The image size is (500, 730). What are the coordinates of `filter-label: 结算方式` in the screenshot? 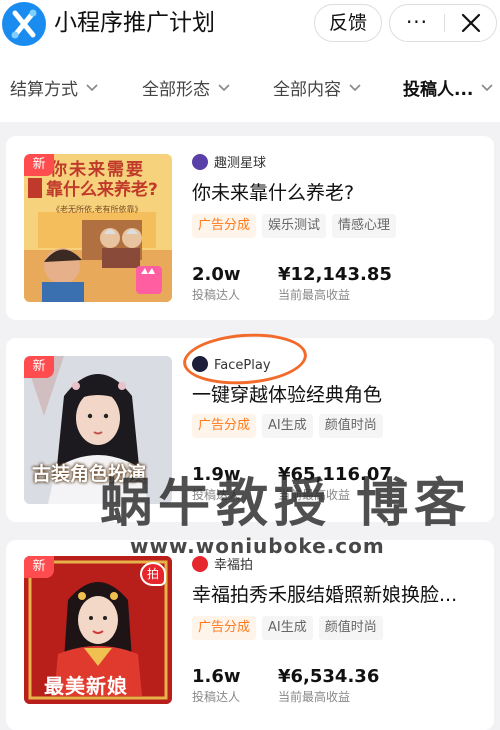 It's located at (44, 90).